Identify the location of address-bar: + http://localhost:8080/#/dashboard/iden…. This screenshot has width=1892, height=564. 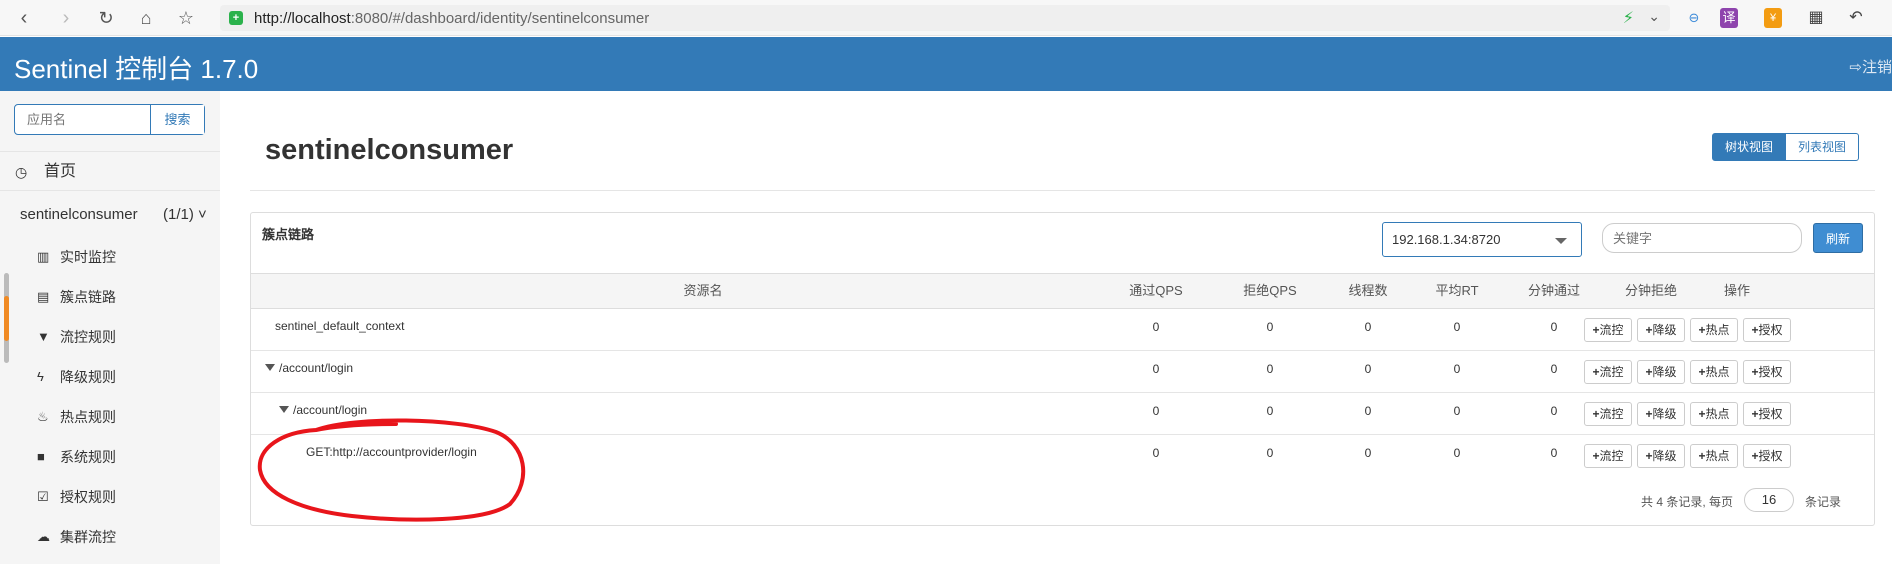
(945, 18).